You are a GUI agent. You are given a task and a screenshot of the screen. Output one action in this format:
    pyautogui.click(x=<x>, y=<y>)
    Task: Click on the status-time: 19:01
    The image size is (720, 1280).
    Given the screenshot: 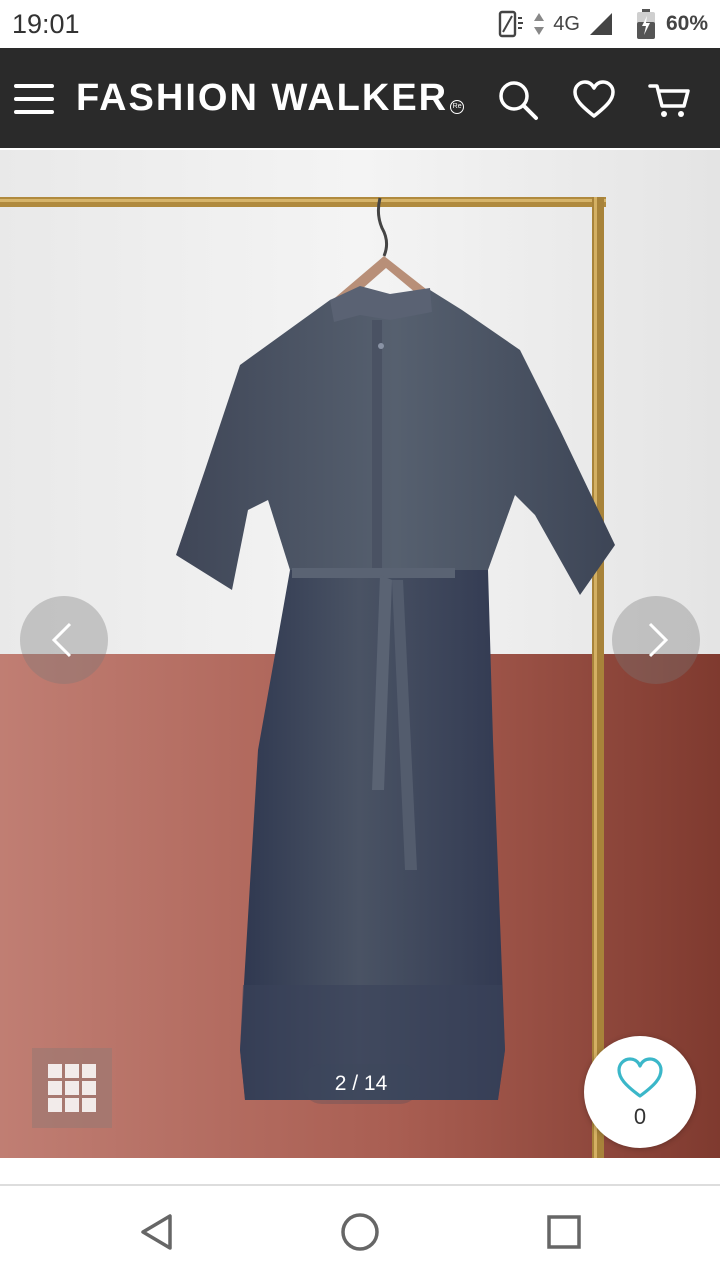 What is the action you would take?
    pyautogui.click(x=46, y=24)
    